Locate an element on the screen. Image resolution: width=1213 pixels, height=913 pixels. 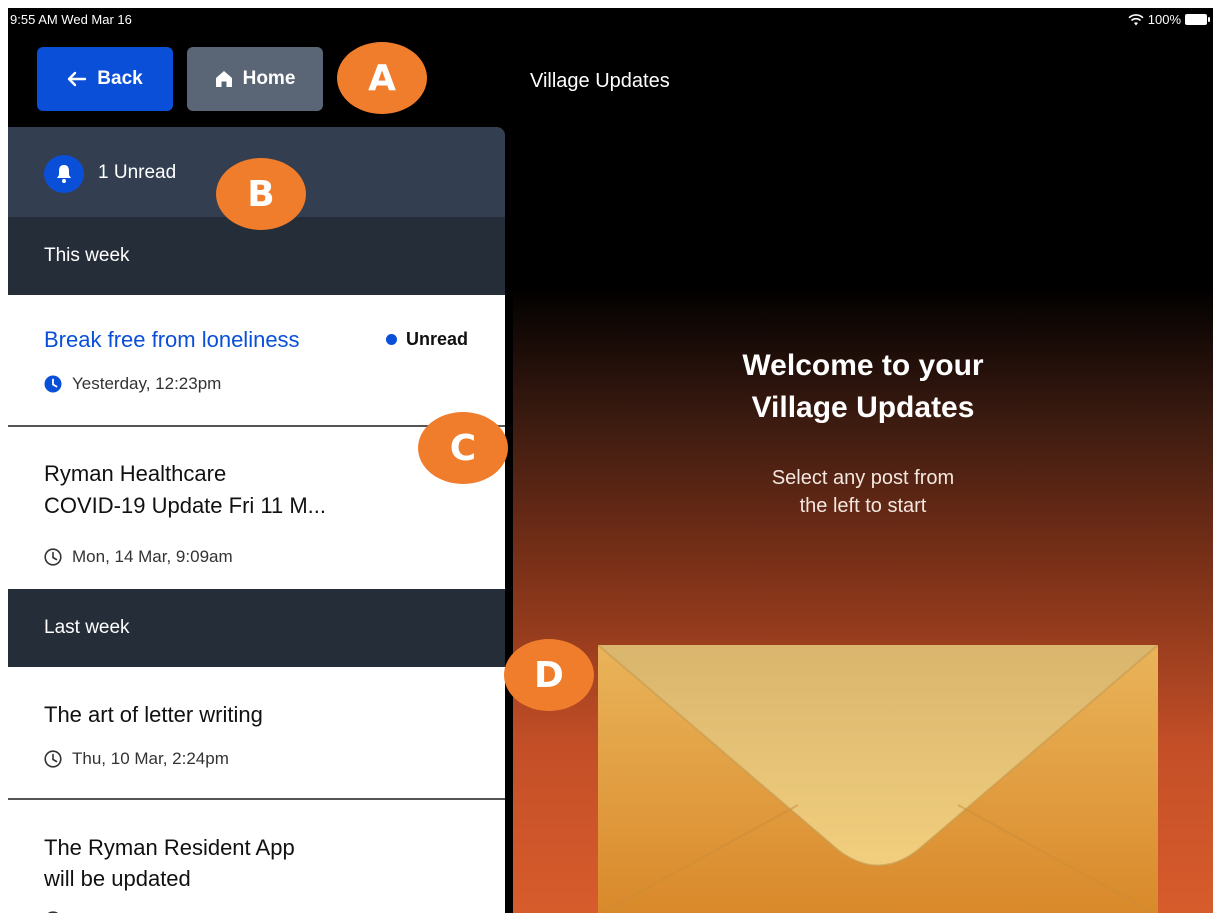
annotation-badge-d: D is located at coordinates (549, 675).